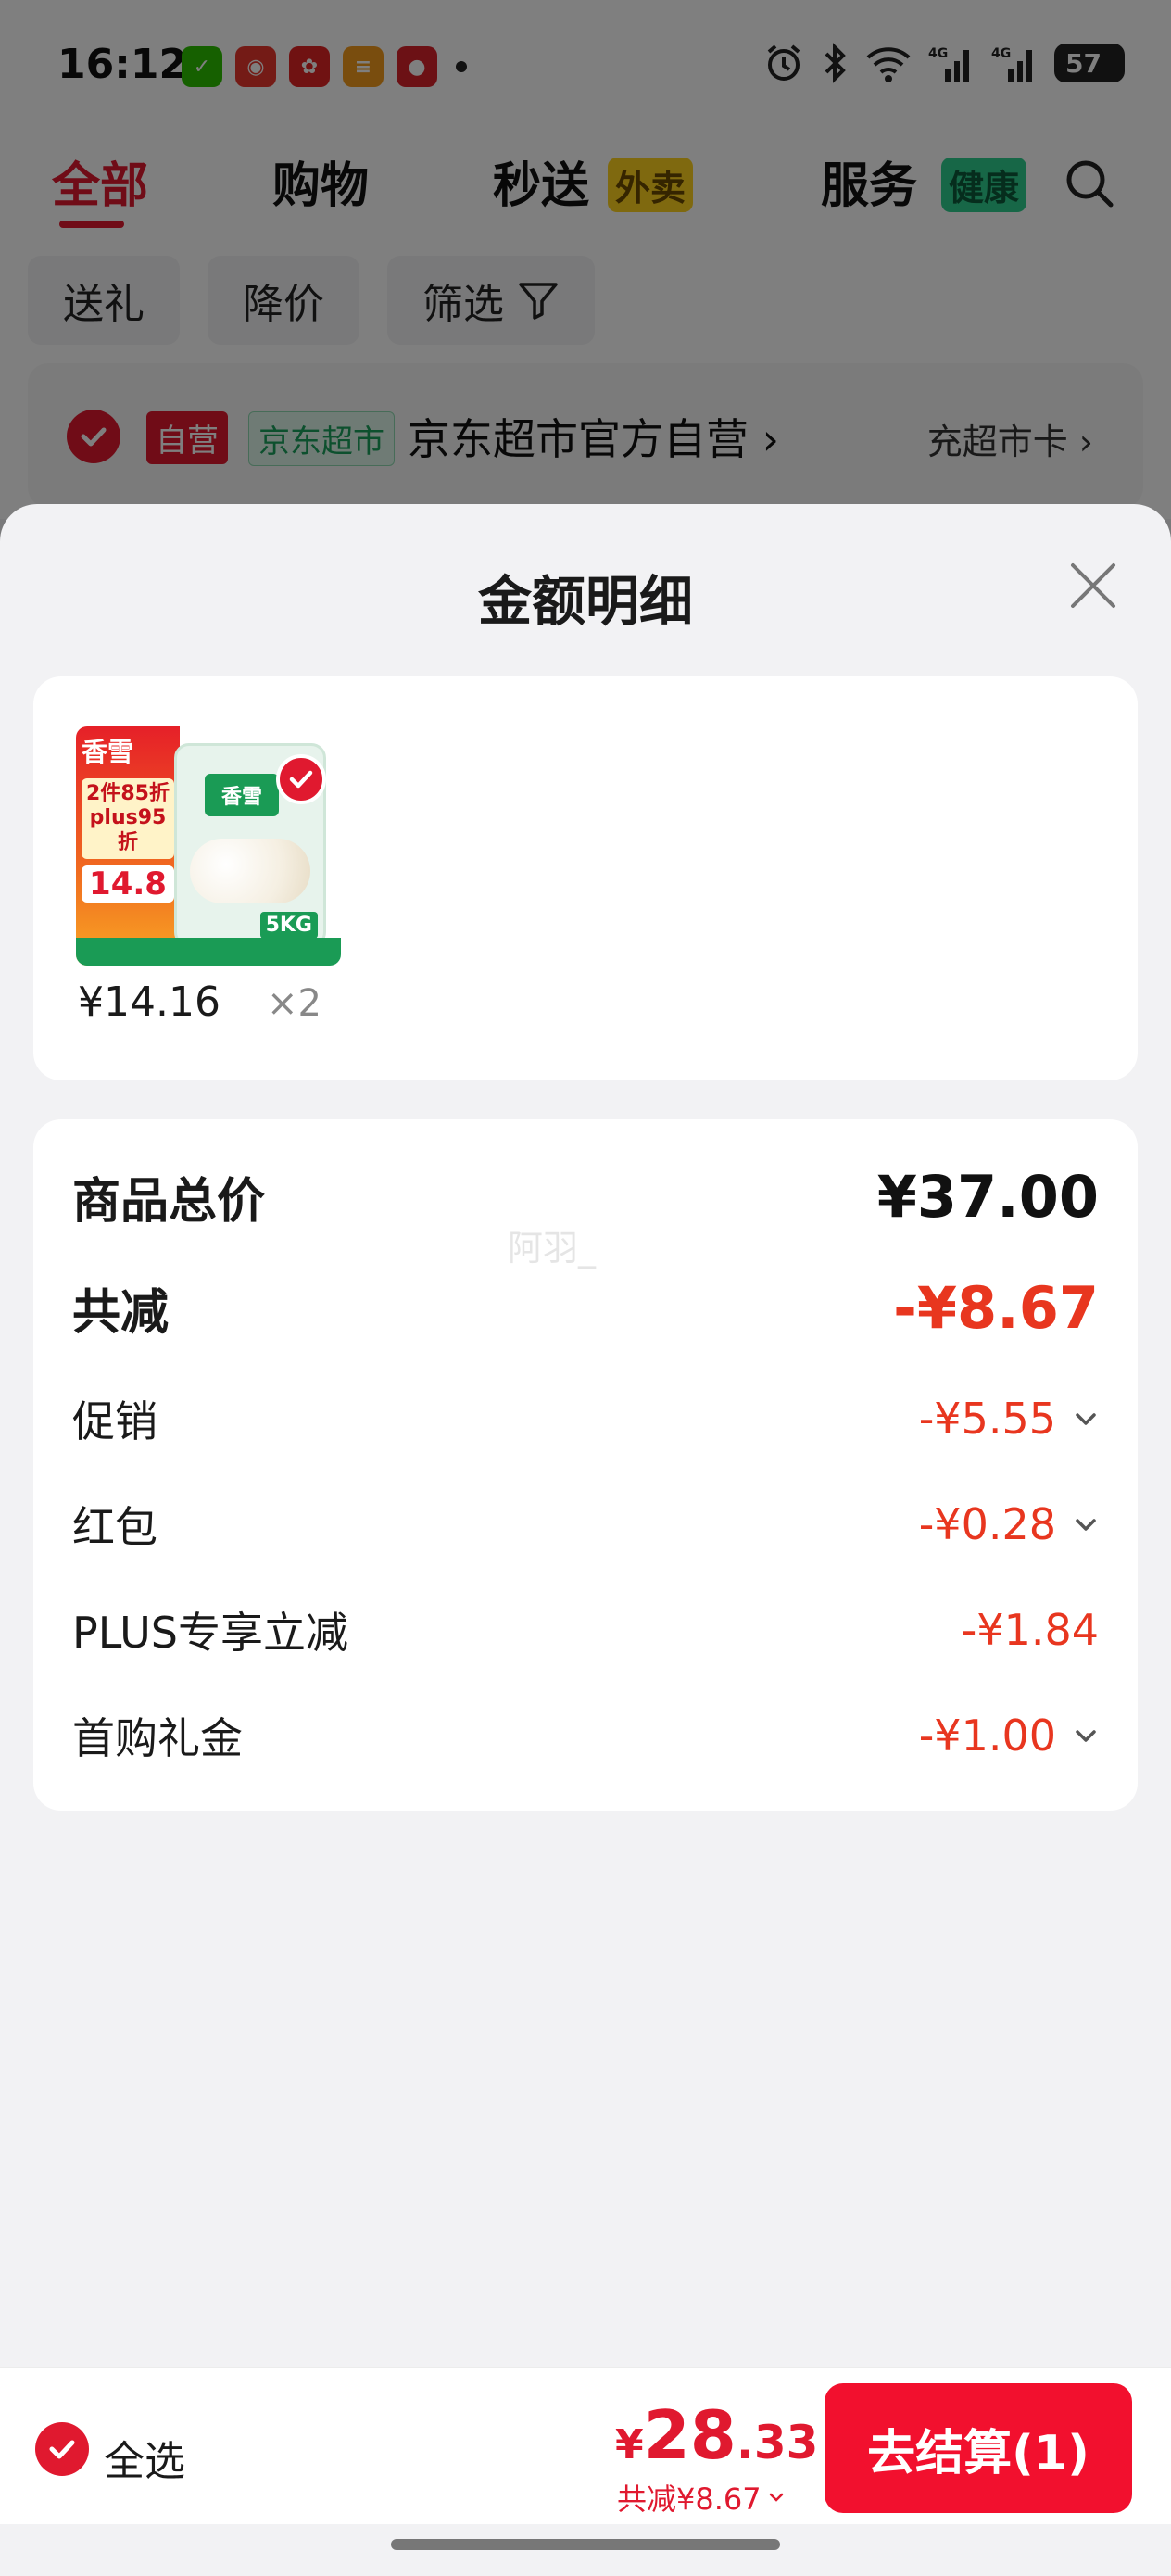 The width and height of the screenshot is (1171, 2576). I want to click on thumb-price: 14.8, so click(128, 884).